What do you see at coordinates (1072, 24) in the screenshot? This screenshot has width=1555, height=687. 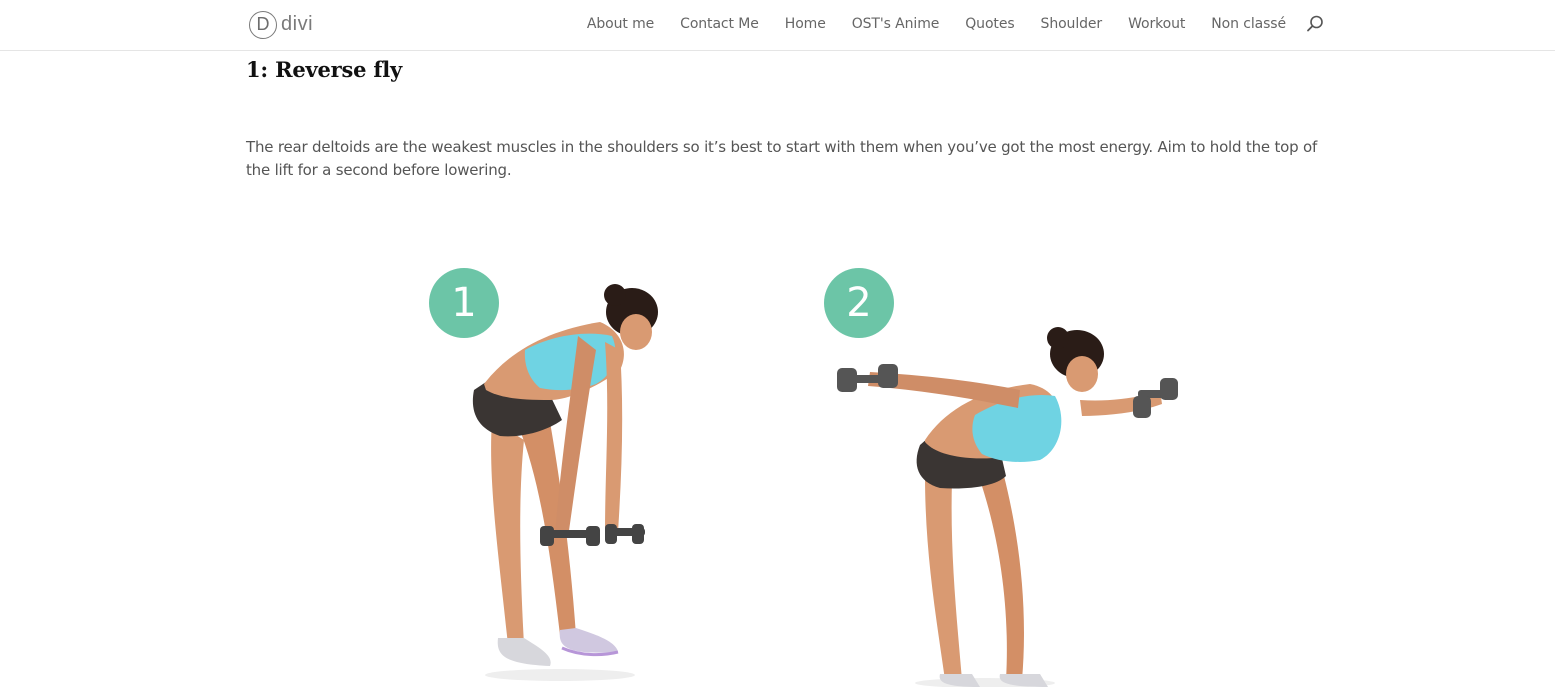 I see `nav-item-shoulder: Shoulder` at bounding box center [1072, 24].